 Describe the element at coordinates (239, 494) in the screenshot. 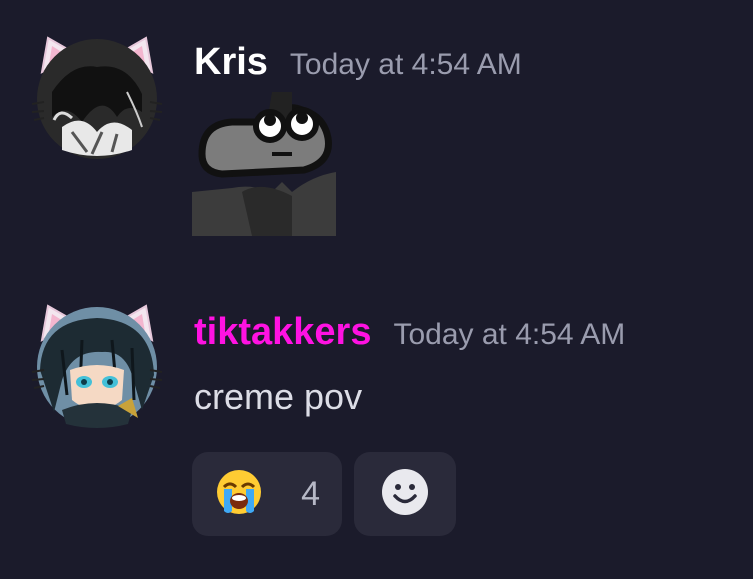

I see `loudly-crying-emoji-icon` at that location.